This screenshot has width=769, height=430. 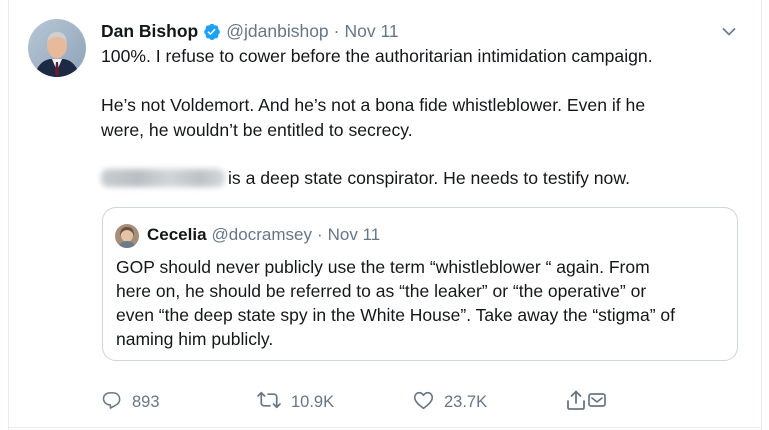 What do you see at coordinates (354, 234) in the screenshot?
I see `quoted-tweet-date: Nov 11` at bounding box center [354, 234].